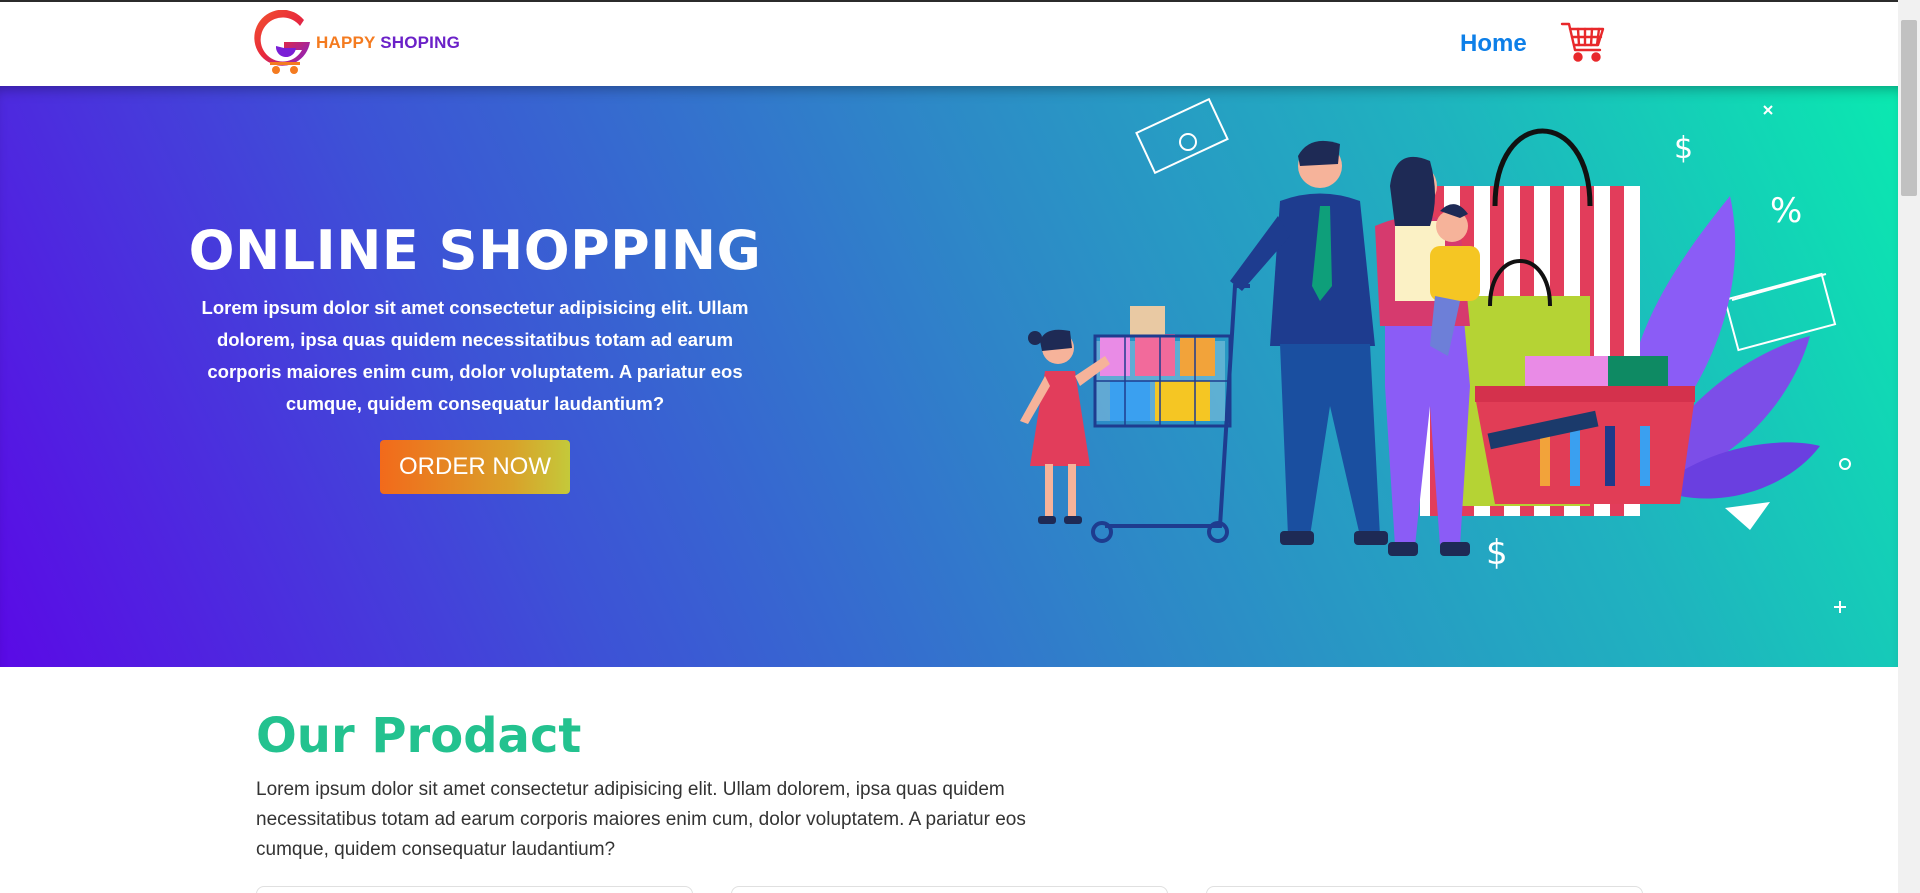  What do you see at coordinates (1493, 44) in the screenshot?
I see `nav-link-home: Home` at bounding box center [1493, 44].